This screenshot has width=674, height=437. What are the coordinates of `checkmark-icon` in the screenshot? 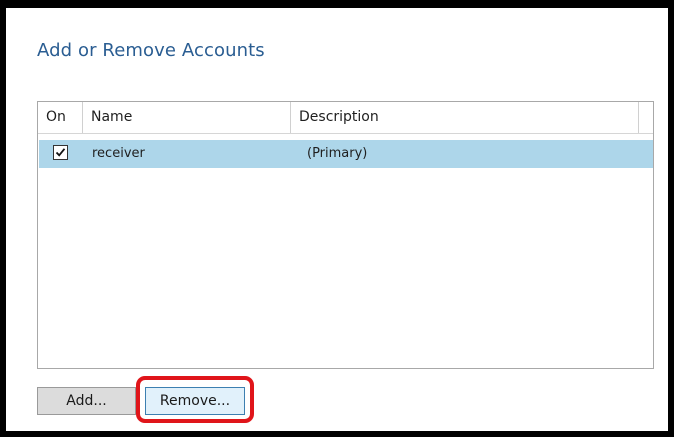 It's located at (60, 152).